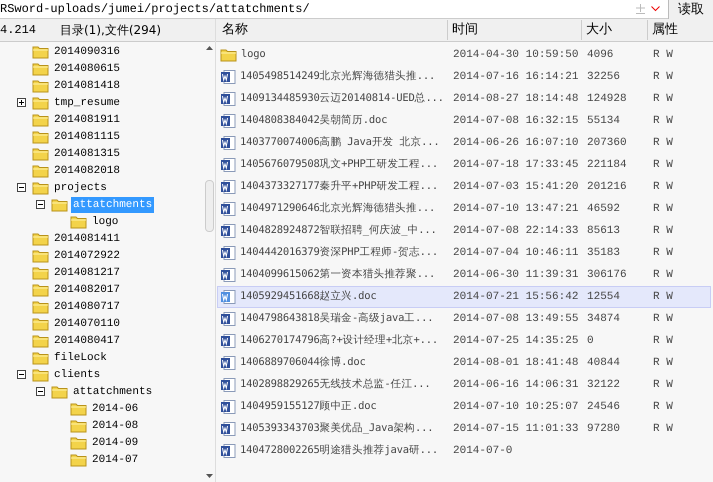  What do you see at coordinates (87, 256) in the screenshot?
I see `tree-item: 2014072922` at bounding box center [87, 256].